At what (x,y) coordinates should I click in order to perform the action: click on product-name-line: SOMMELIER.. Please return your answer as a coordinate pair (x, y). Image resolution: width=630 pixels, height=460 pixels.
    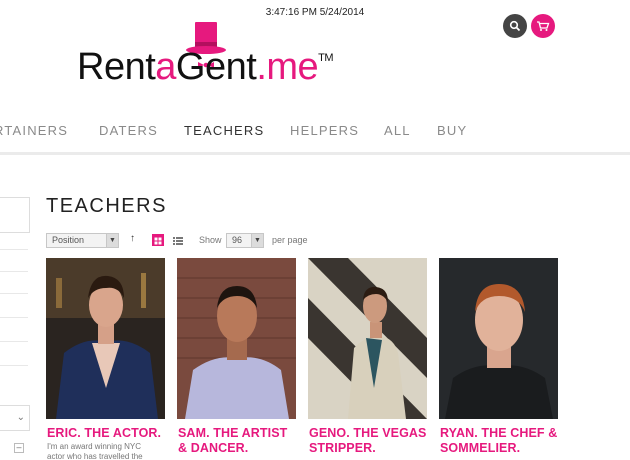
    Looking at the image, I should click on (500, 448).